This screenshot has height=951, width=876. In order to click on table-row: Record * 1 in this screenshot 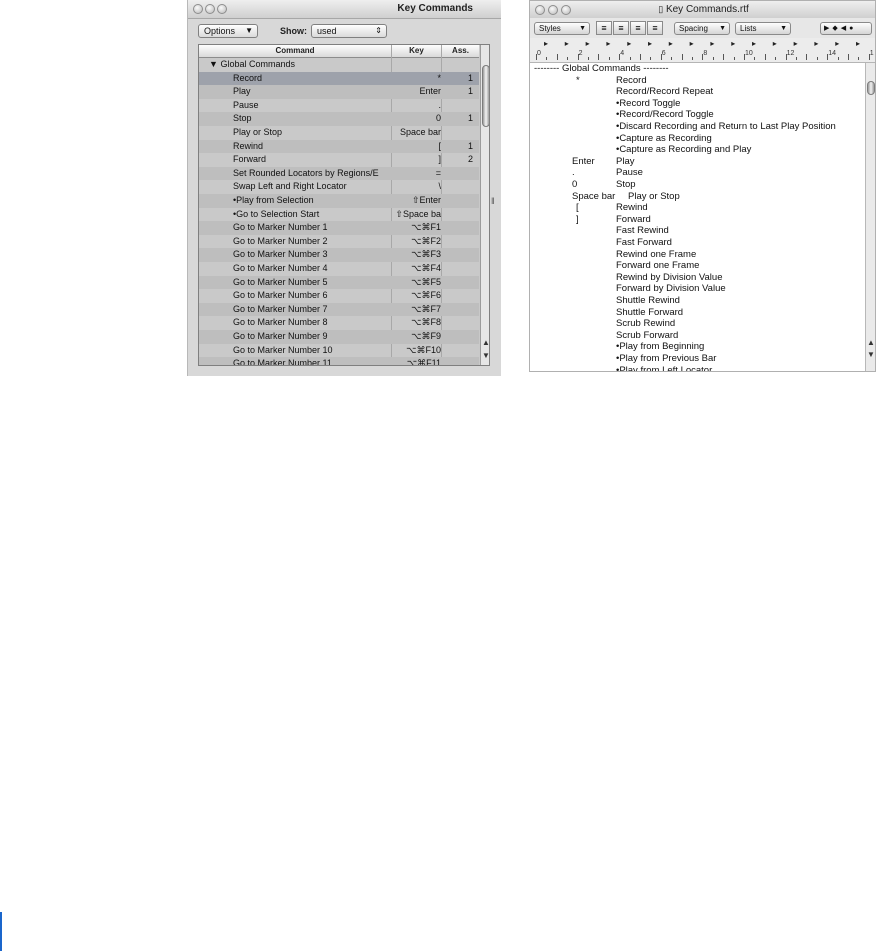, I will do `click(339, 78)`.